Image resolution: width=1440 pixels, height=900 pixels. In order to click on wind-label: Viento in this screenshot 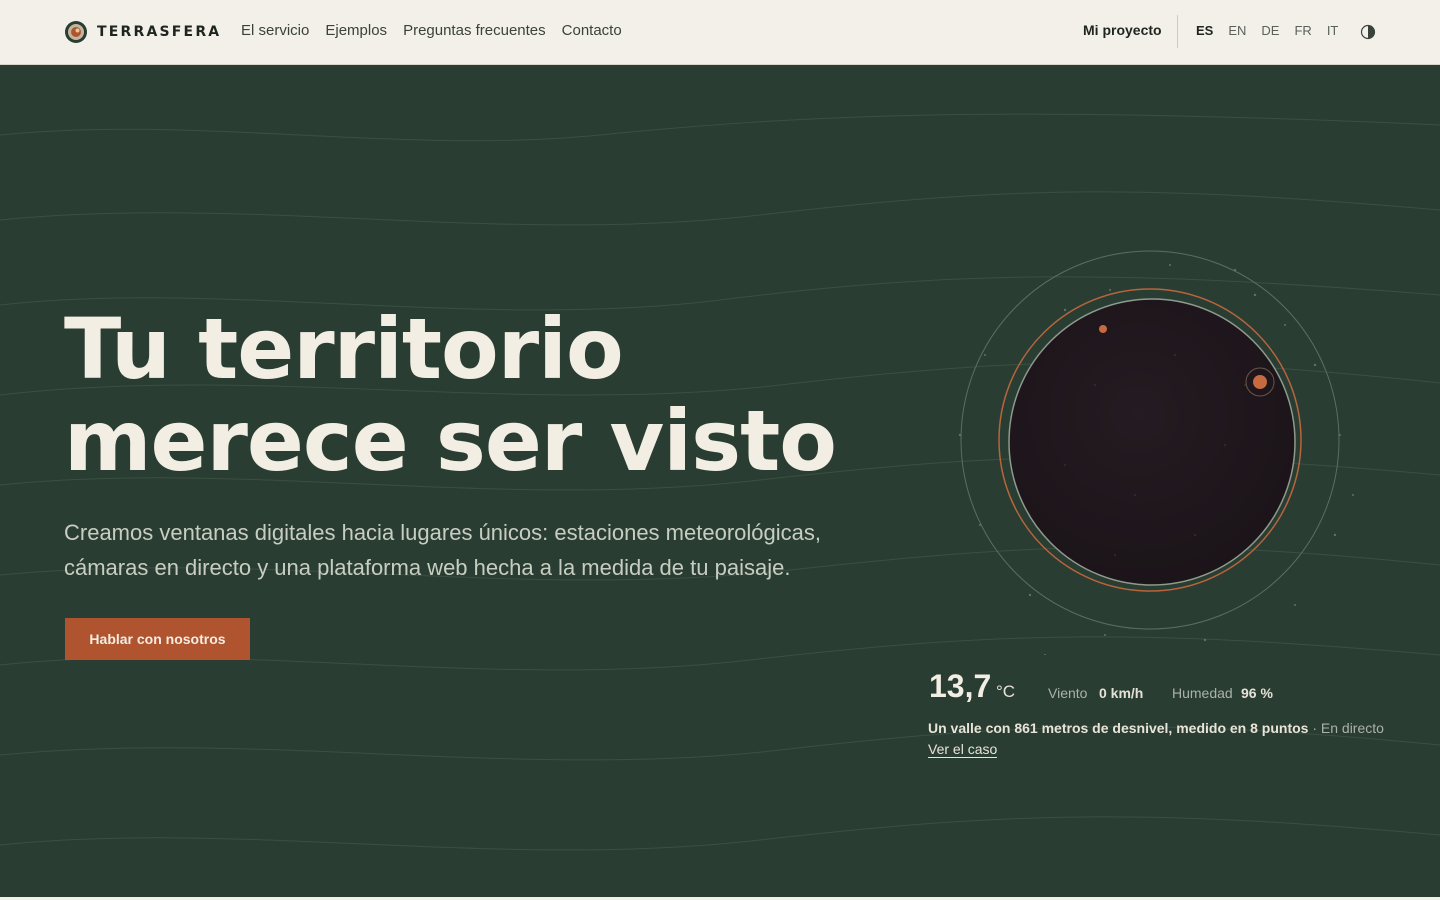, I will do `click(1068, 693)`.